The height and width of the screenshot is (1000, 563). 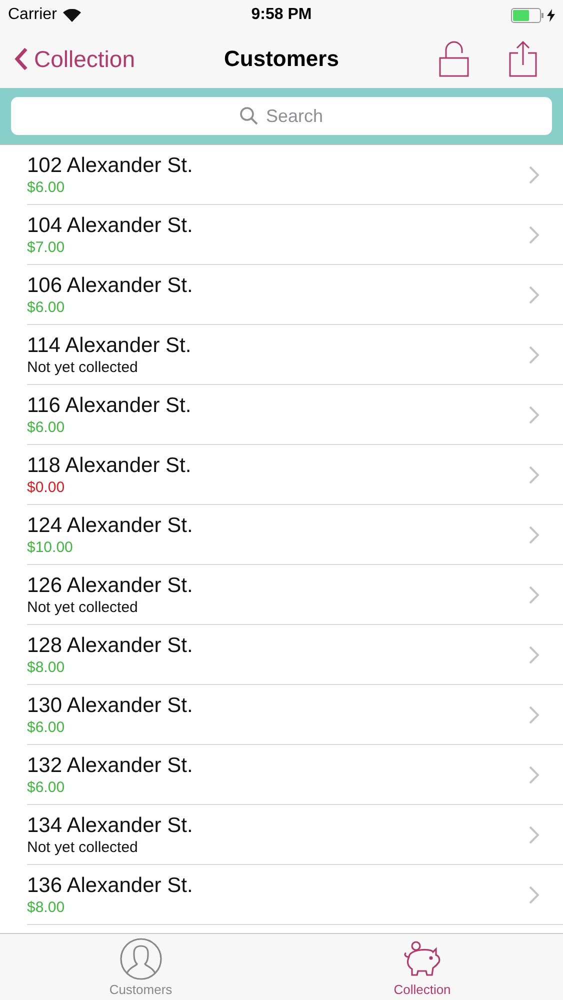 What do you see at coordinates (295, 295) in the screenshot?
I see `customer-row: 106 Alexander St. $6.00` at bounding box center [295, 295].